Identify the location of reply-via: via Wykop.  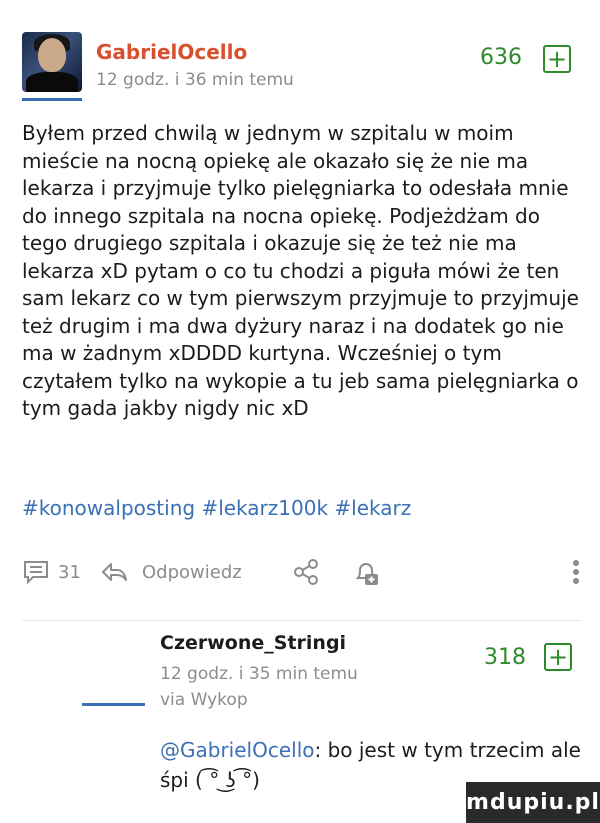
(204, 700).